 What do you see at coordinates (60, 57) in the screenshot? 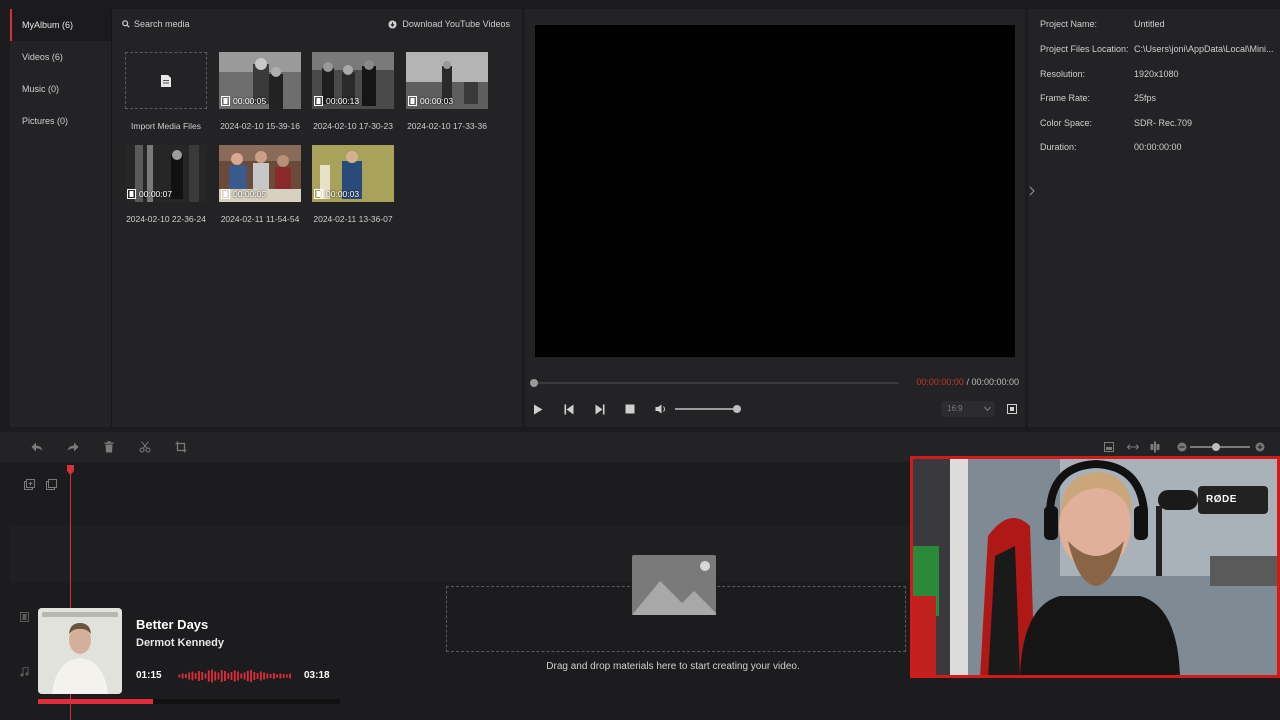
I see `sidebar-item-videos: Videos (6)` at bounding box center [60, 57].